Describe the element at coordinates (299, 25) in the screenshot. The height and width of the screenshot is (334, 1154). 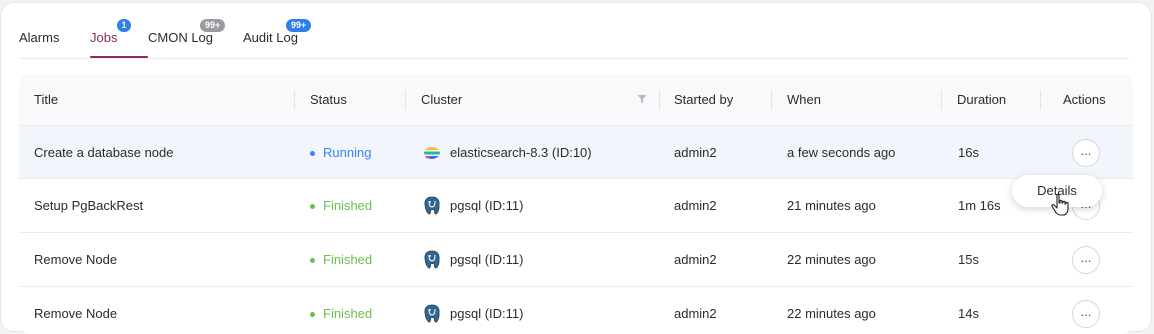
I see `audit-log-count-badge: 99+` at that location.